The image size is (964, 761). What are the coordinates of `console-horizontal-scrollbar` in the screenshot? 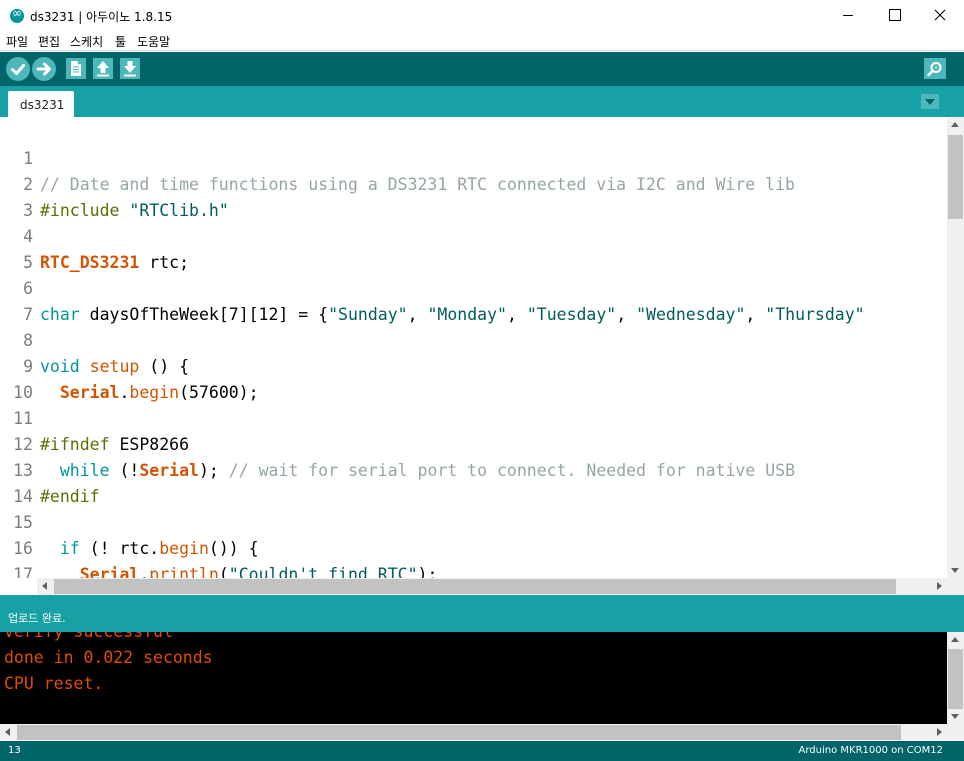 It's located at (473, 732).